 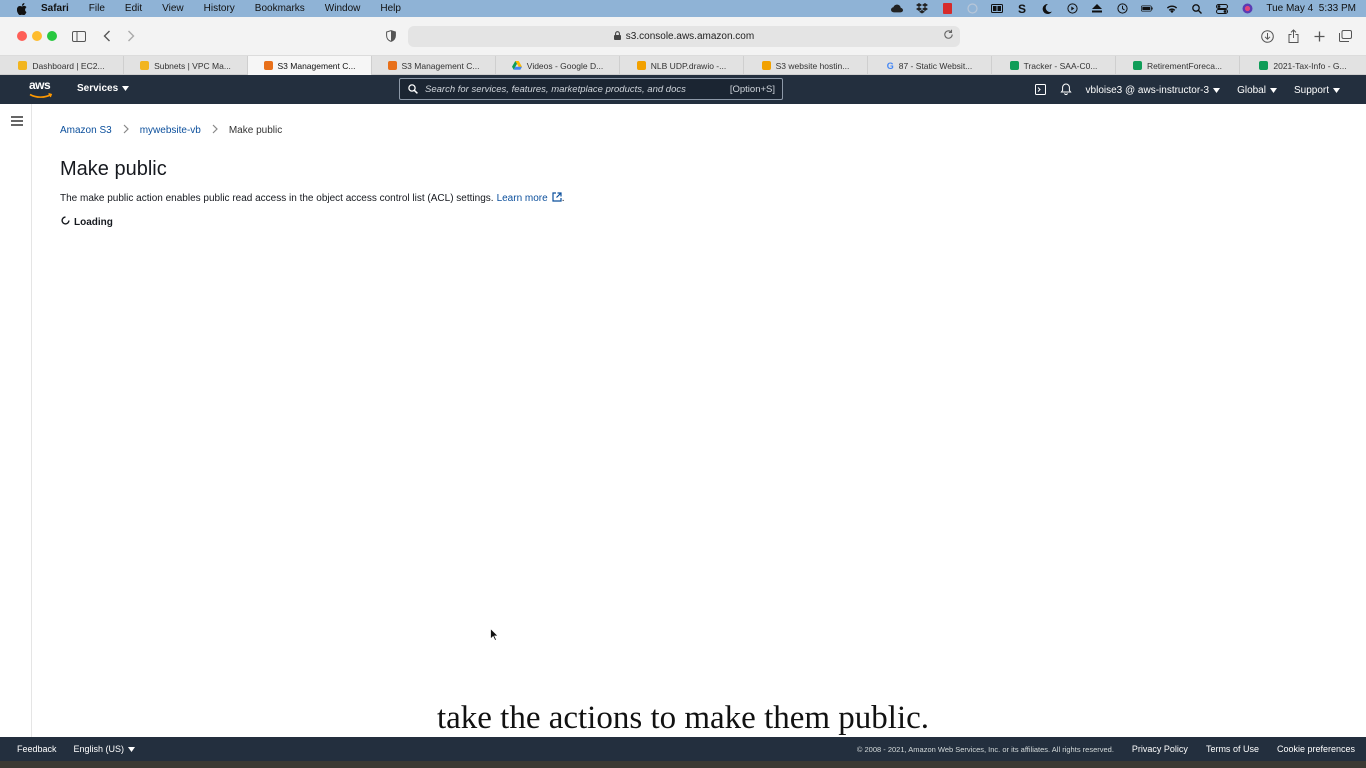 What do you see at coordinates (1147, 8) in the screenshot?
I see `battery-icon` at bounding box center [1147, 8].